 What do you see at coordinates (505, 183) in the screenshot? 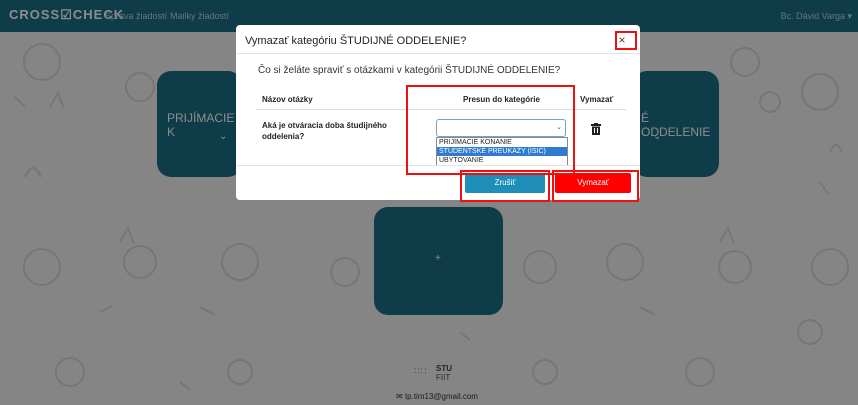
I see `cancel-button: Zrušiť` at bounding box center [505, 183].